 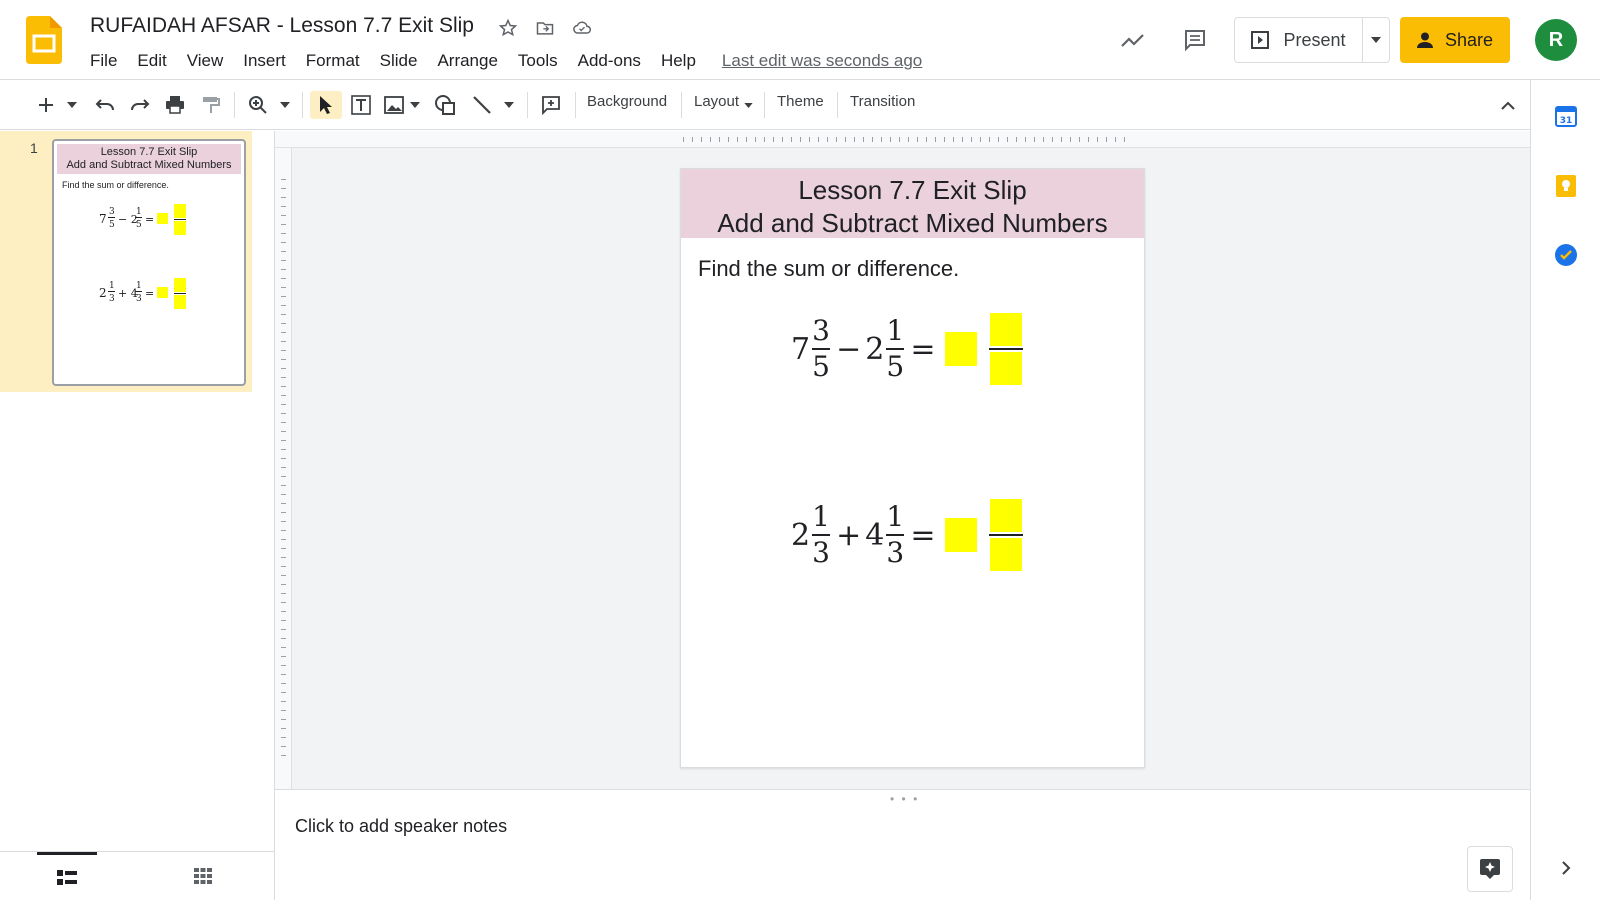 I want to click on layout-caret-icon, so click(x=748, y=105).